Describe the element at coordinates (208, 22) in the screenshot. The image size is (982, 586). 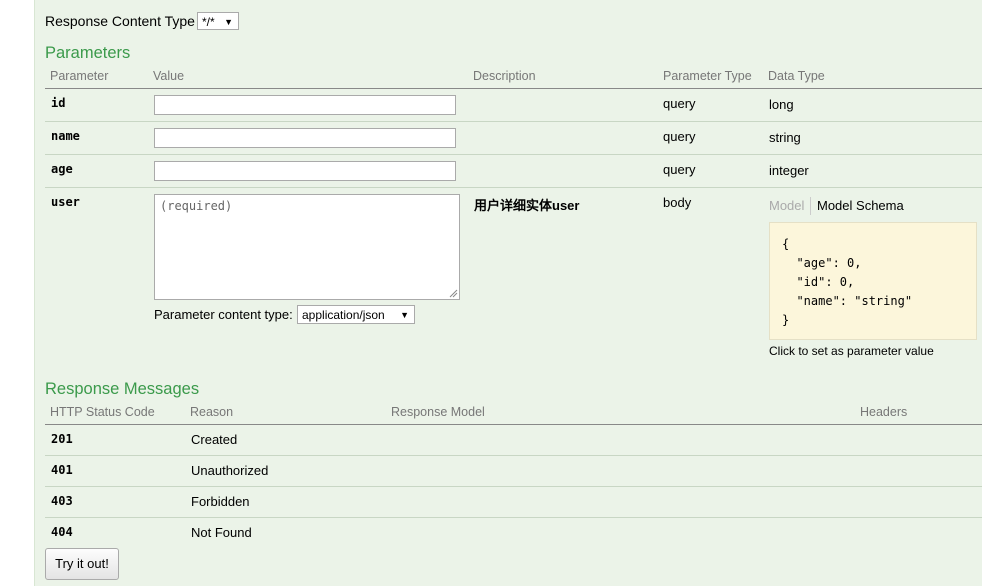
I see `response-content-type-value: */*` at that location.